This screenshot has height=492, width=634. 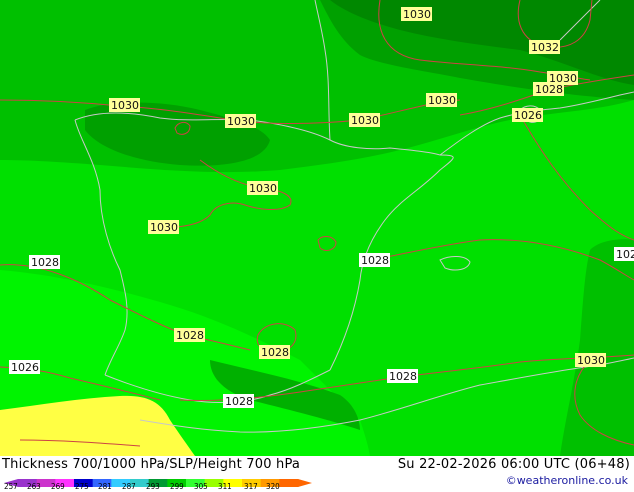 What do you see at coordinates (158, 483) in the screenshot?
I see `legend-colorbar` at bounding box center [158, 483].